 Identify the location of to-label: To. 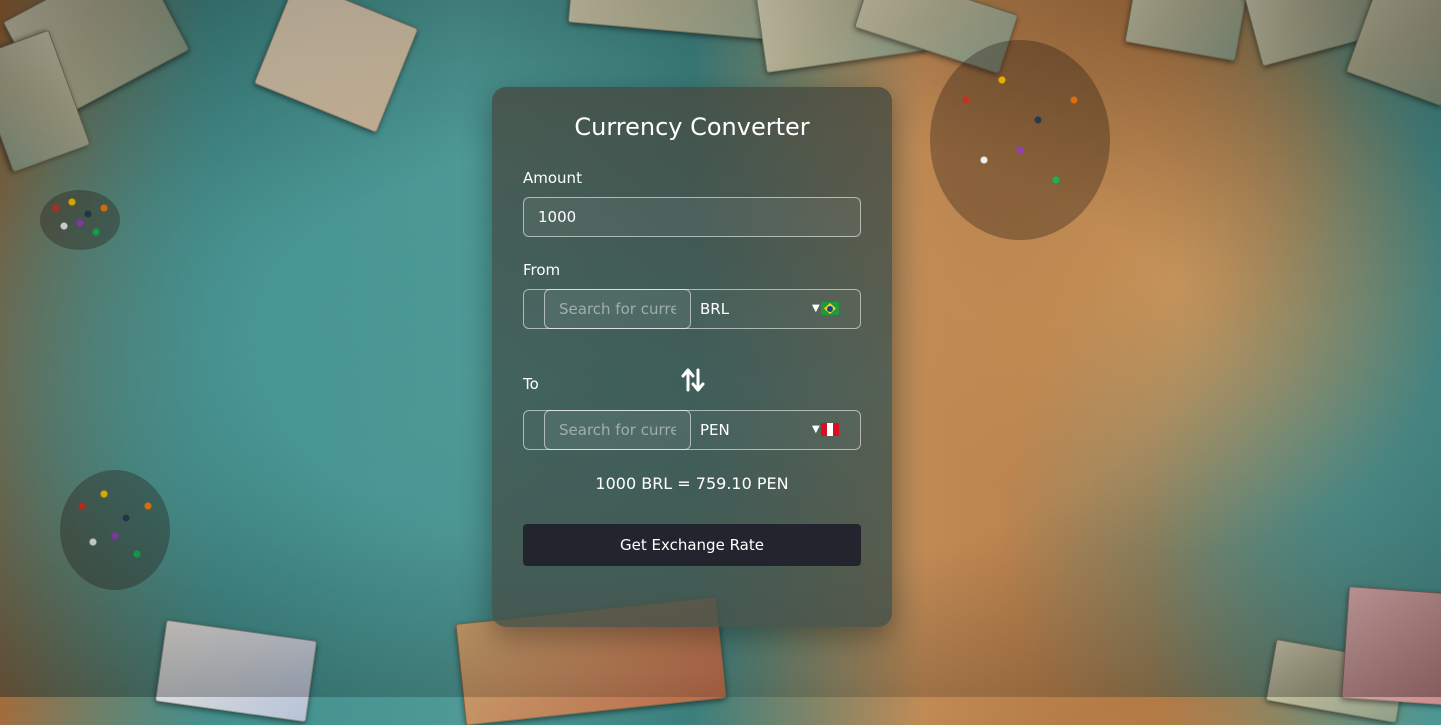
(531, 384).